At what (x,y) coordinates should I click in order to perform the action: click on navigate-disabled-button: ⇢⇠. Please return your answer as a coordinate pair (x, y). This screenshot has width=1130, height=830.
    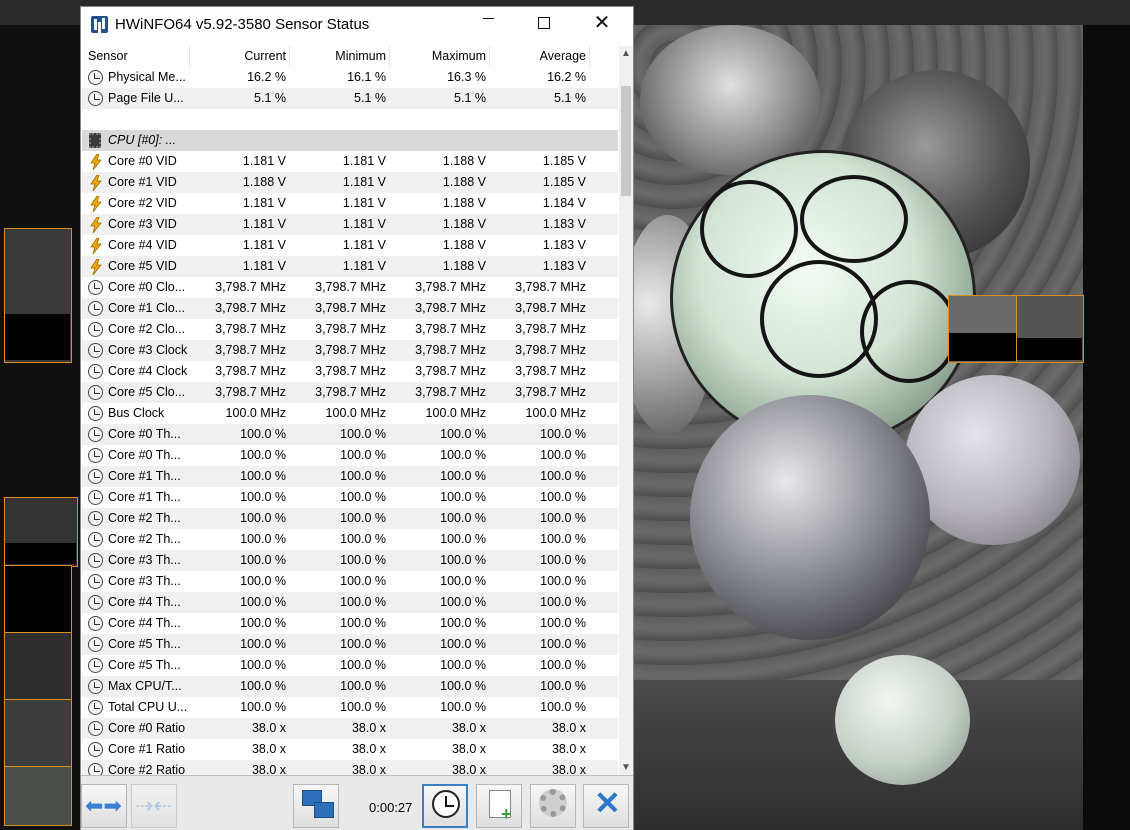
    Looking at the image, I should click on (154, 806).